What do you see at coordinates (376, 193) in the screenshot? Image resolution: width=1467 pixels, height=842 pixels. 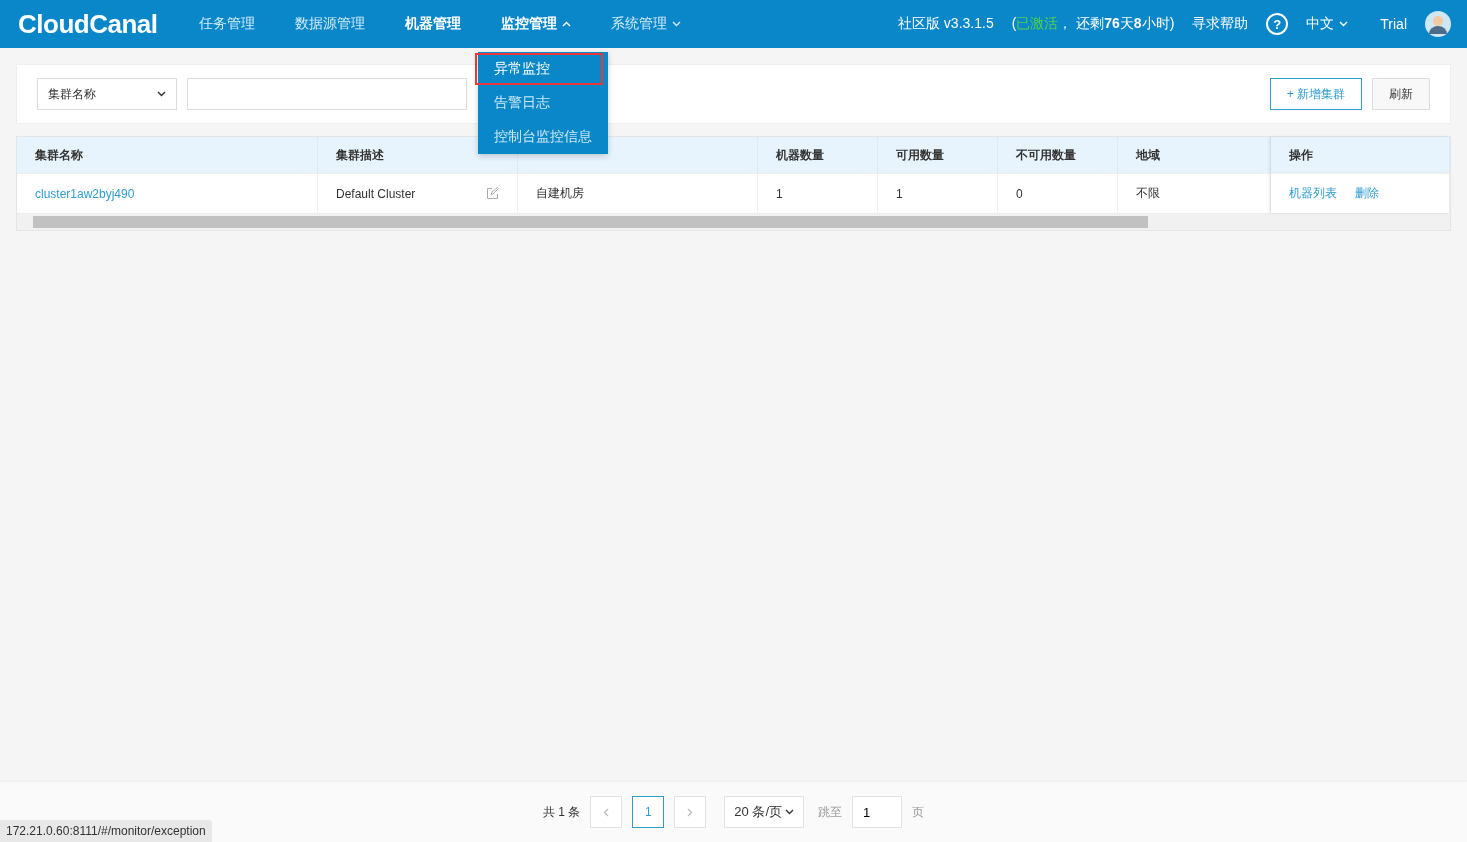 I see `description-text: Default Cluster` at bounding box center [376, 193].